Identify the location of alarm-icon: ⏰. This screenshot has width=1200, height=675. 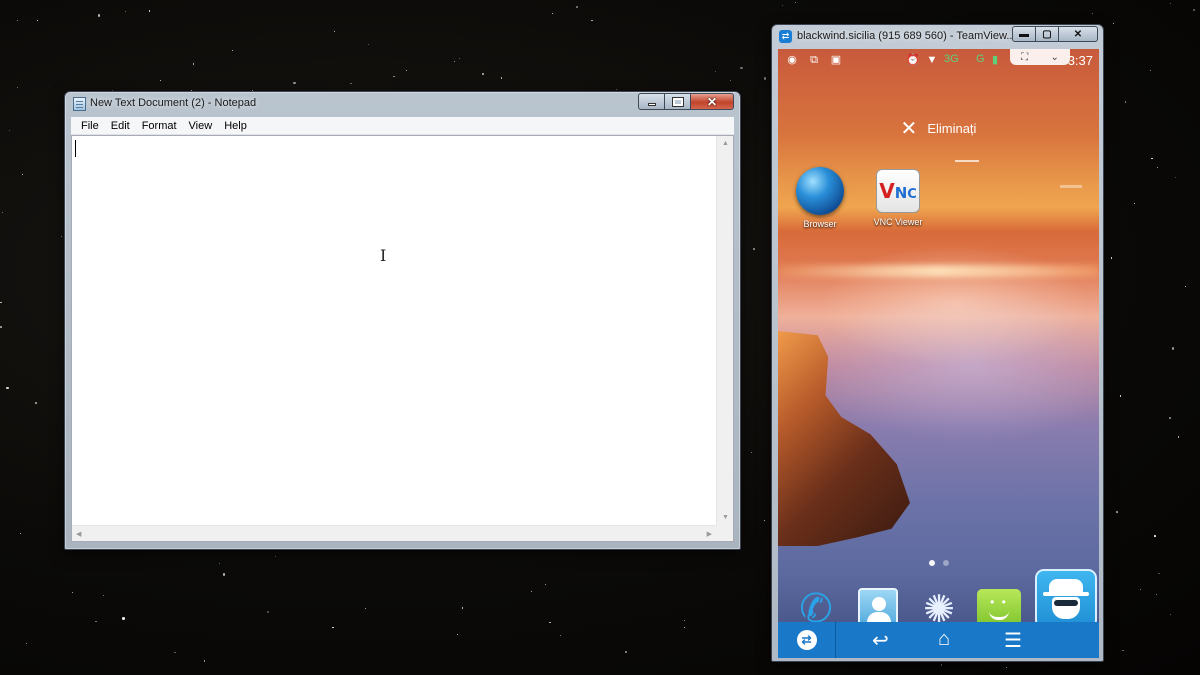
(913, 60).